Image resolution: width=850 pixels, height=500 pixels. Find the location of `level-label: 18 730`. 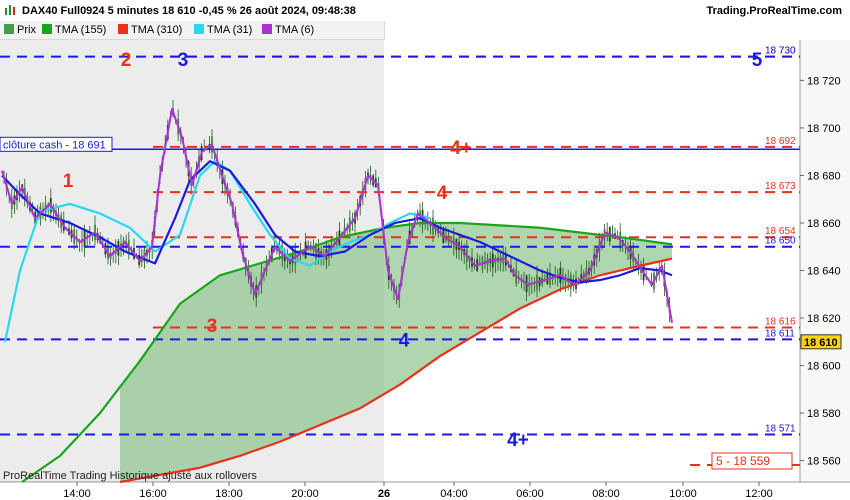

level-label: 18 730 is located at coordinates (780, 51).